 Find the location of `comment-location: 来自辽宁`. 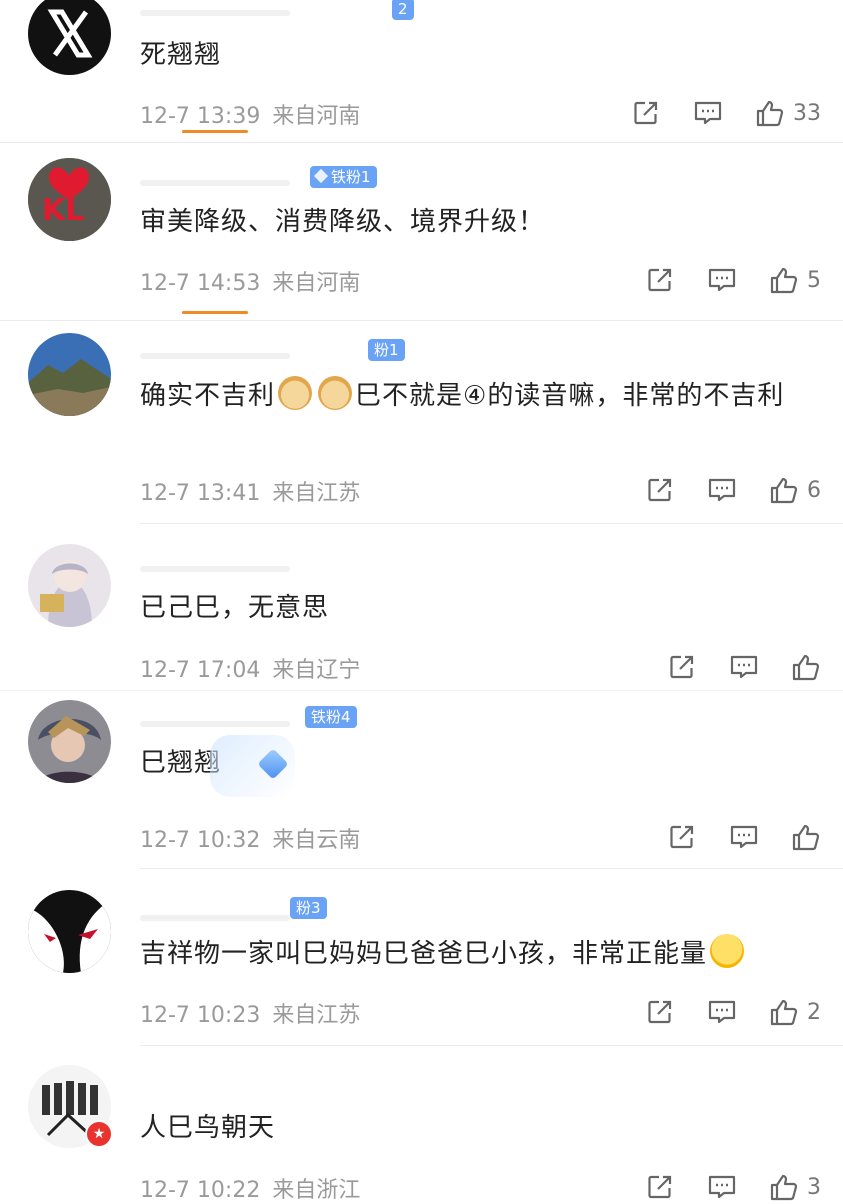

comment-location: 来自辽宁 is located at coordinates (316, 670).